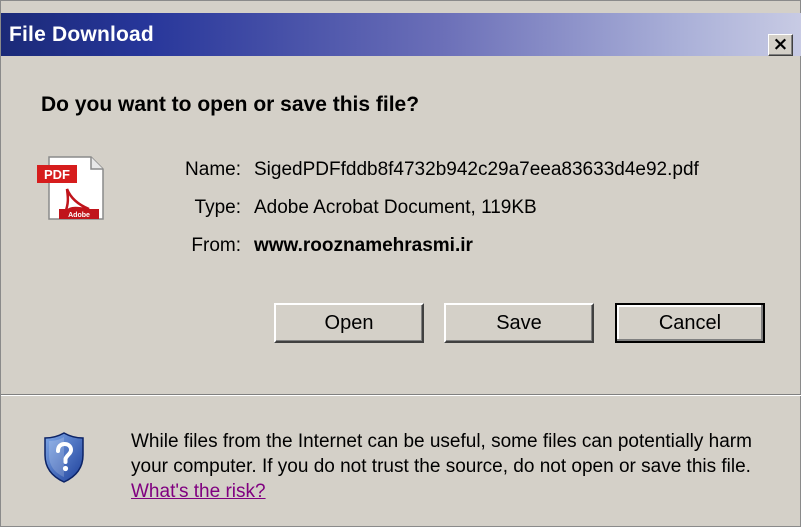 The image size is (801, 527). I want to click on name-label: Name:, so click(213, 169).